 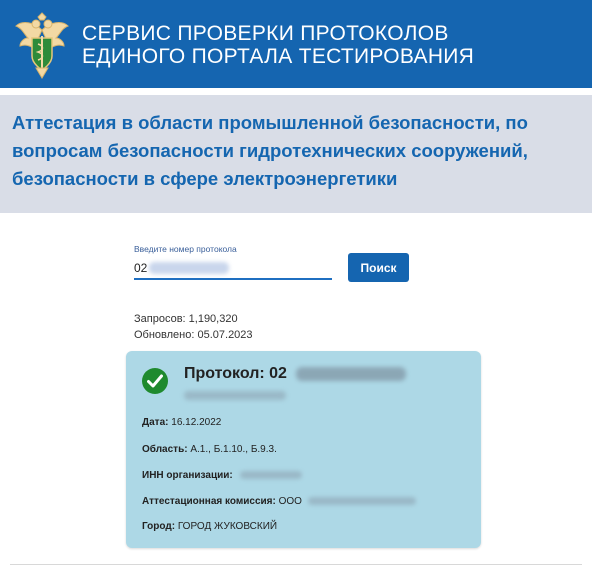 I want to click on inn-label: ИНН организации:, so click(x=187, y=475).